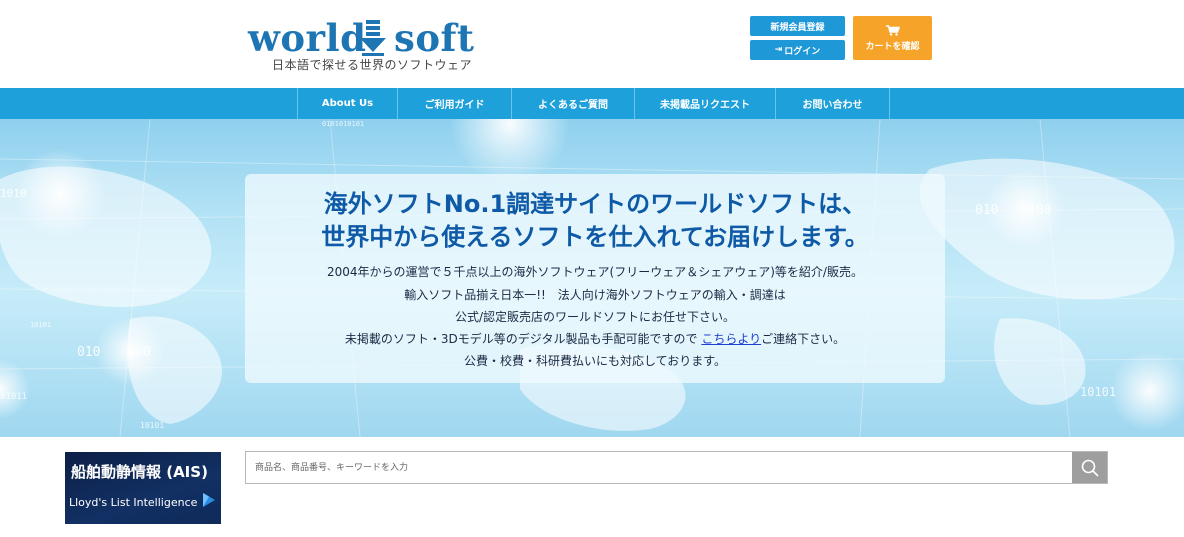 This screenshot has width=1184, height=537. I want to click on hero-text-line2: 輸入ソフト品揃え日本一!! 法人向け海外ソフトウェアの輸入・調達は, so click(595, 295).